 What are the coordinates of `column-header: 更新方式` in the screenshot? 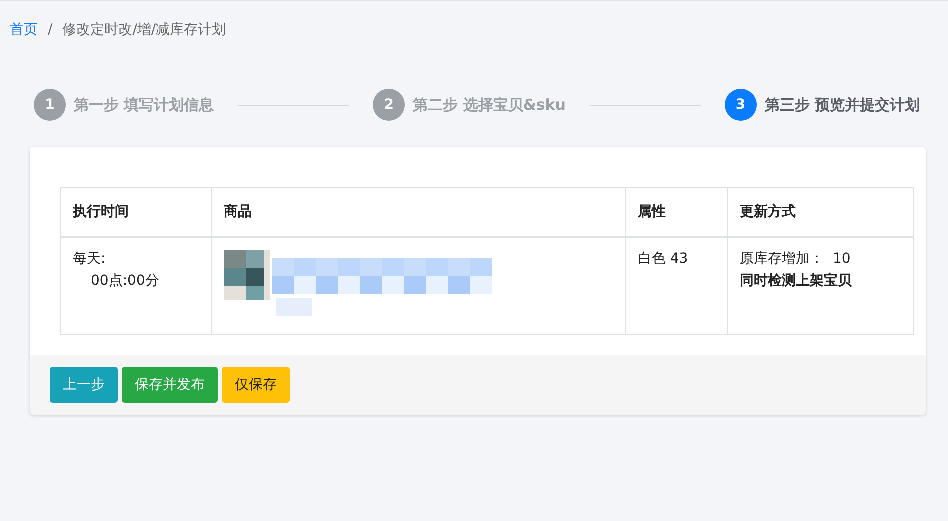 It's located at (821, 212).